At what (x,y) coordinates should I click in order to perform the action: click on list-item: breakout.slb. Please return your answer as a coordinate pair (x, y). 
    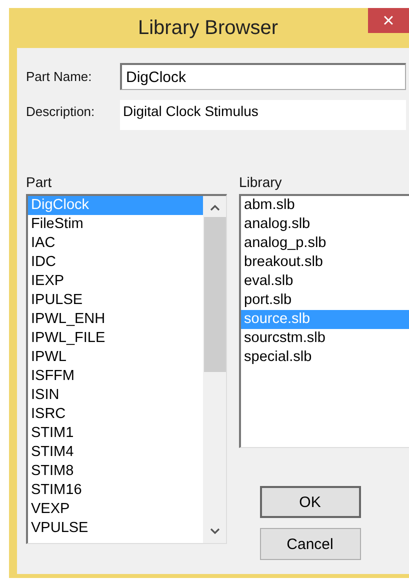
    Looking at the image, I should click on (325, 262).